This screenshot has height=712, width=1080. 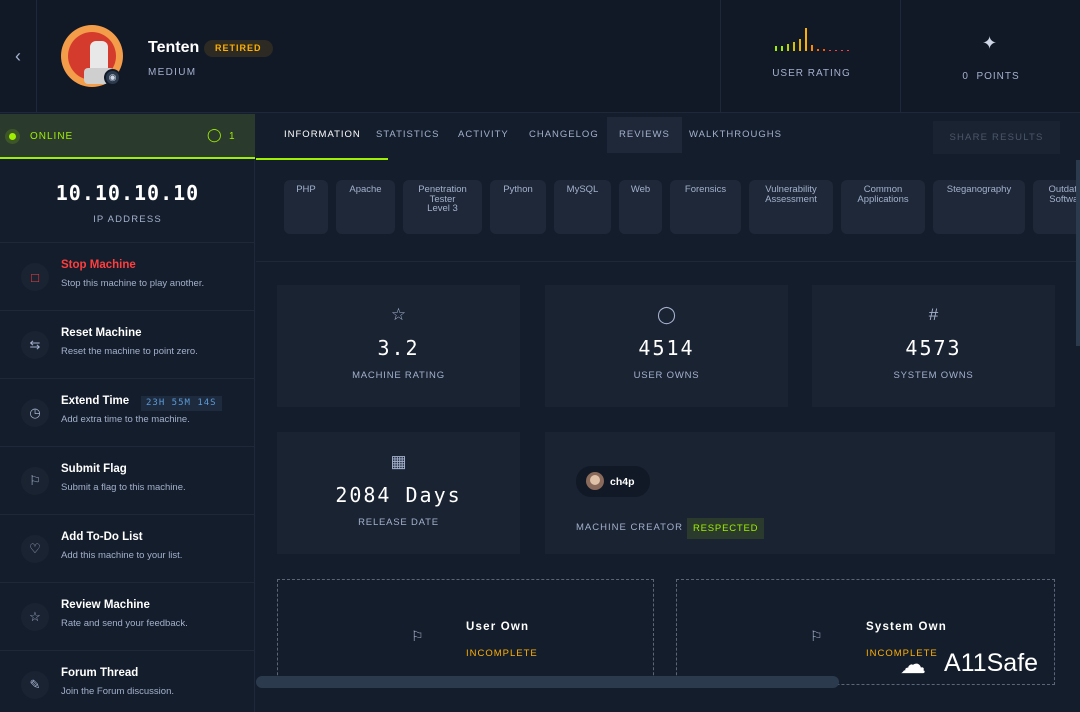 What do you see at coordinates (122, 555) in the screenshot?
I see `action-desc: Add this machine to your list.` at bounding box center [122, 555].